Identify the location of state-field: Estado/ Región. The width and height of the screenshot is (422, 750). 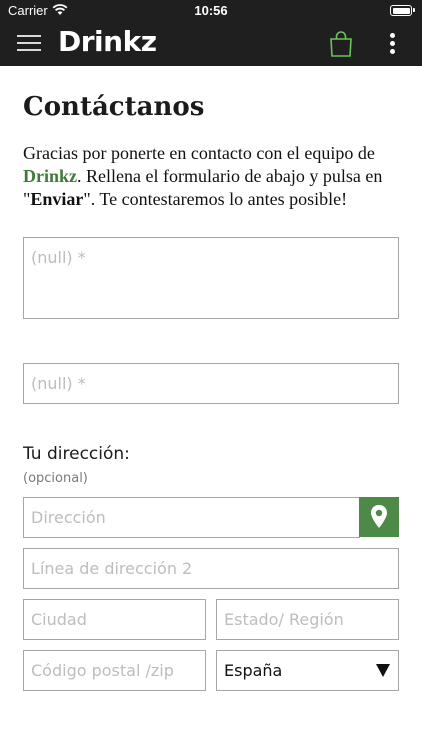
(307, 619).